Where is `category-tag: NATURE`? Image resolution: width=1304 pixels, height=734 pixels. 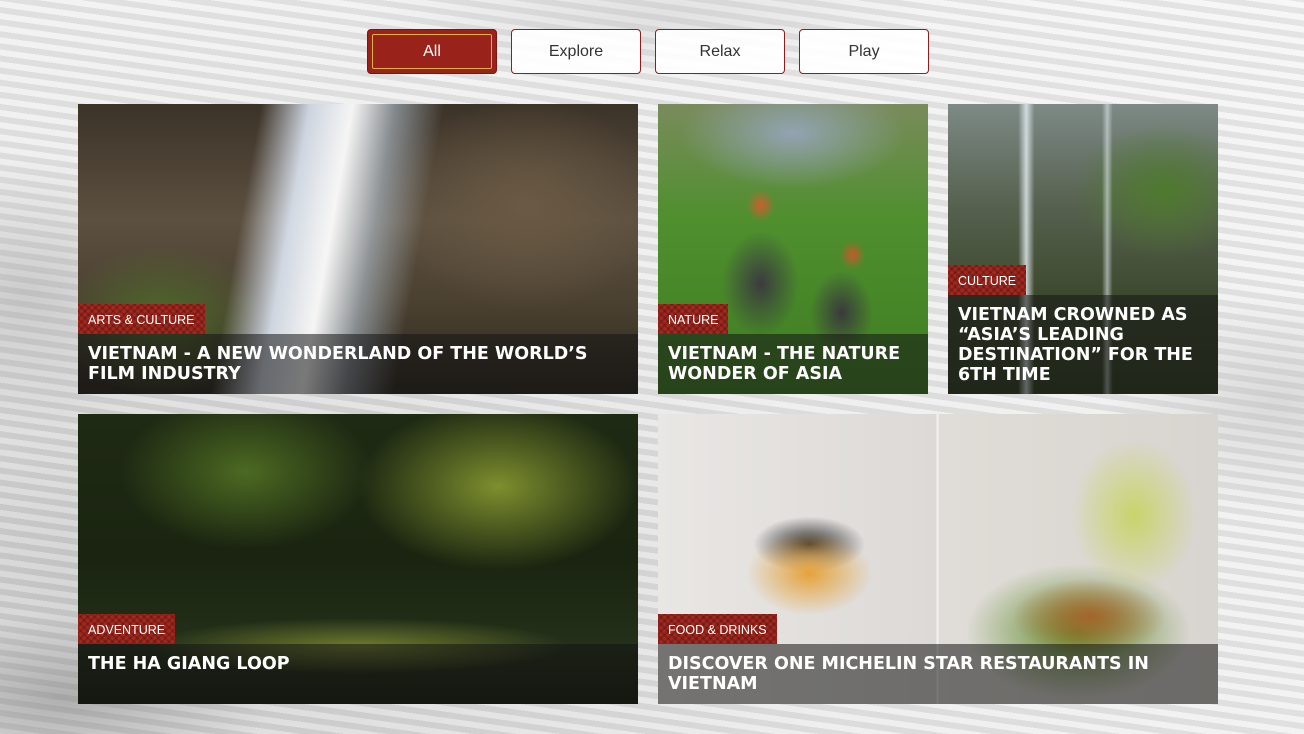
category-tag: NATURE is located at coordinates (693, 319).